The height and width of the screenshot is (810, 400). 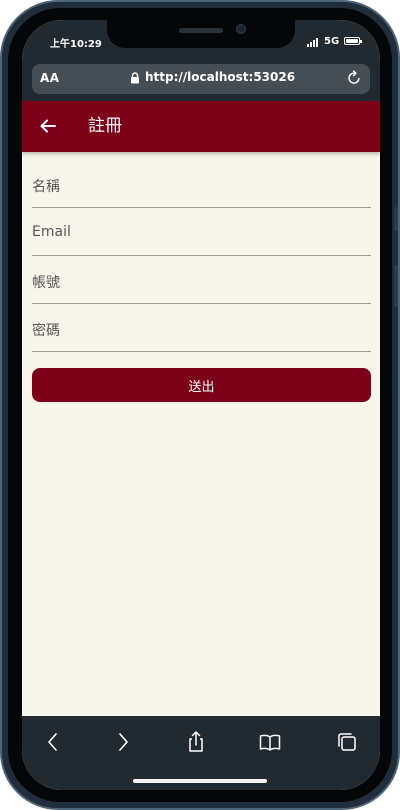 I want to click on password-field-label: 密碼, so click(x=46, y=331).